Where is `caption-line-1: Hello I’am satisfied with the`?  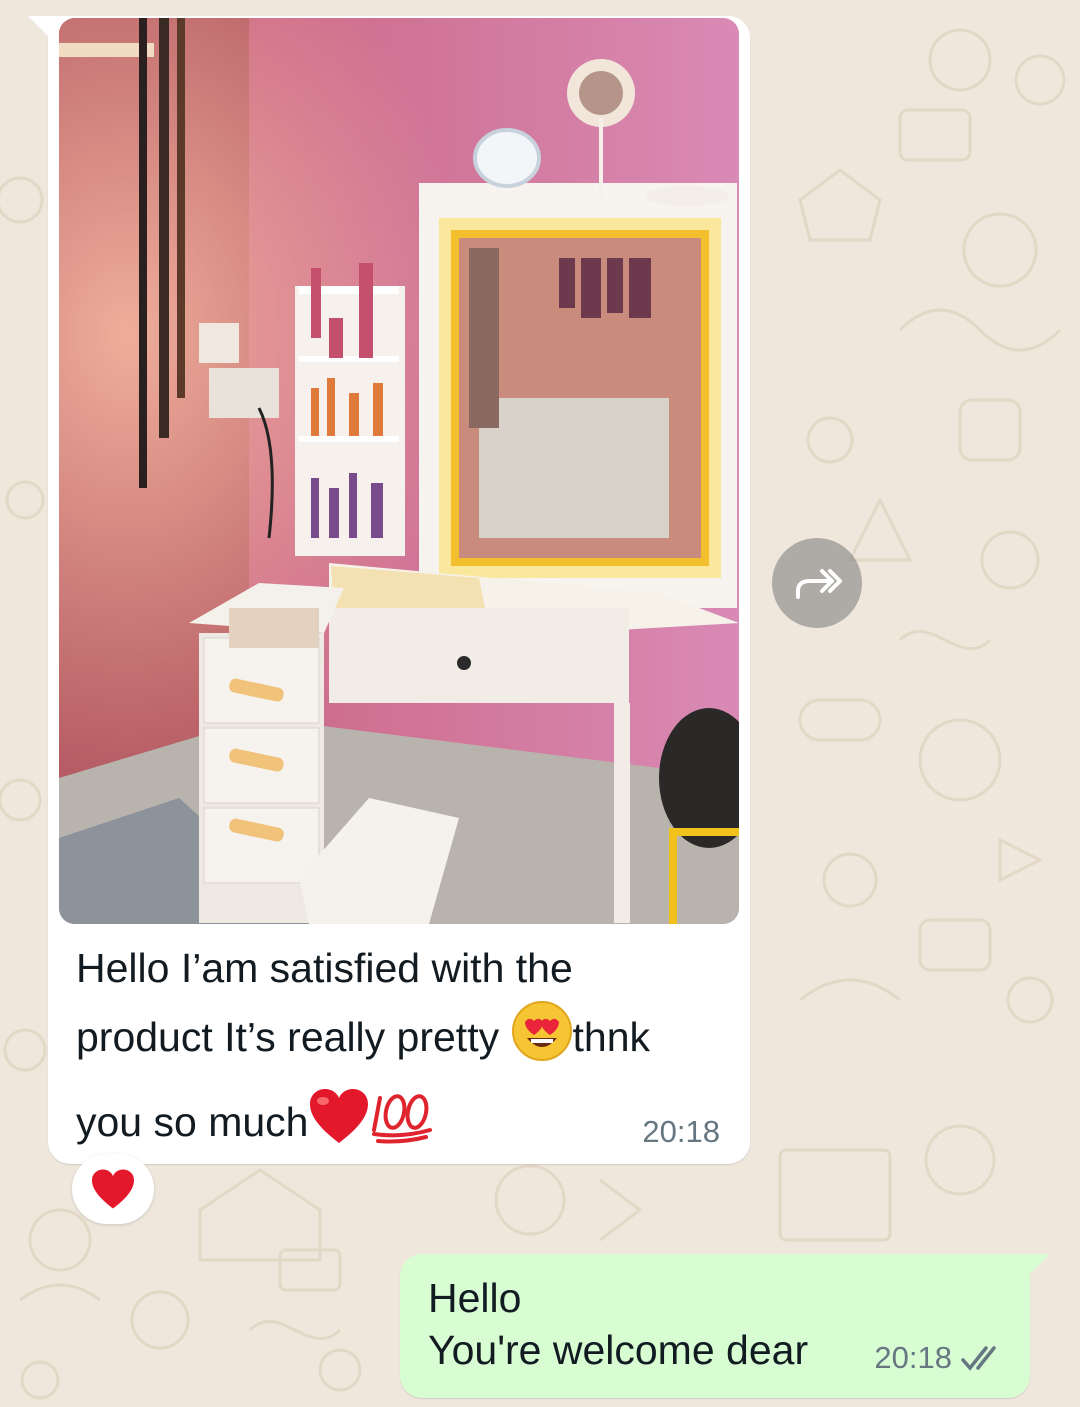 caption-line-1: Hello I’am satisfied with the is located at coordinates (324, 968).